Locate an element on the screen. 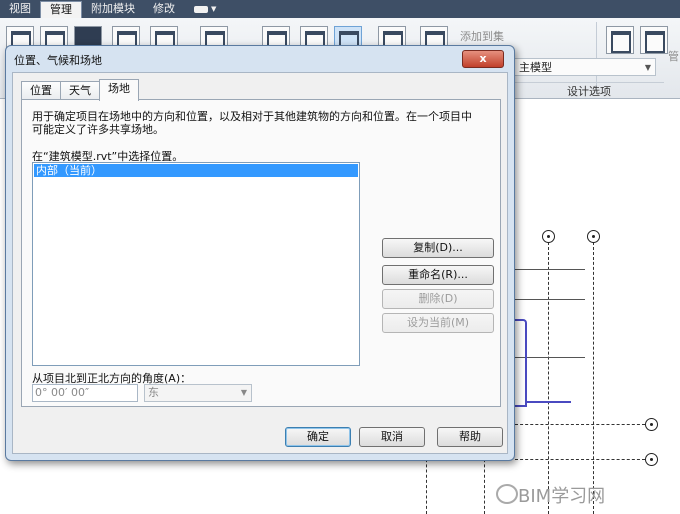 This screenshot has height=514, width=680. angle-input: 0° 00′ 00″ is located at coordinates (85, 393).